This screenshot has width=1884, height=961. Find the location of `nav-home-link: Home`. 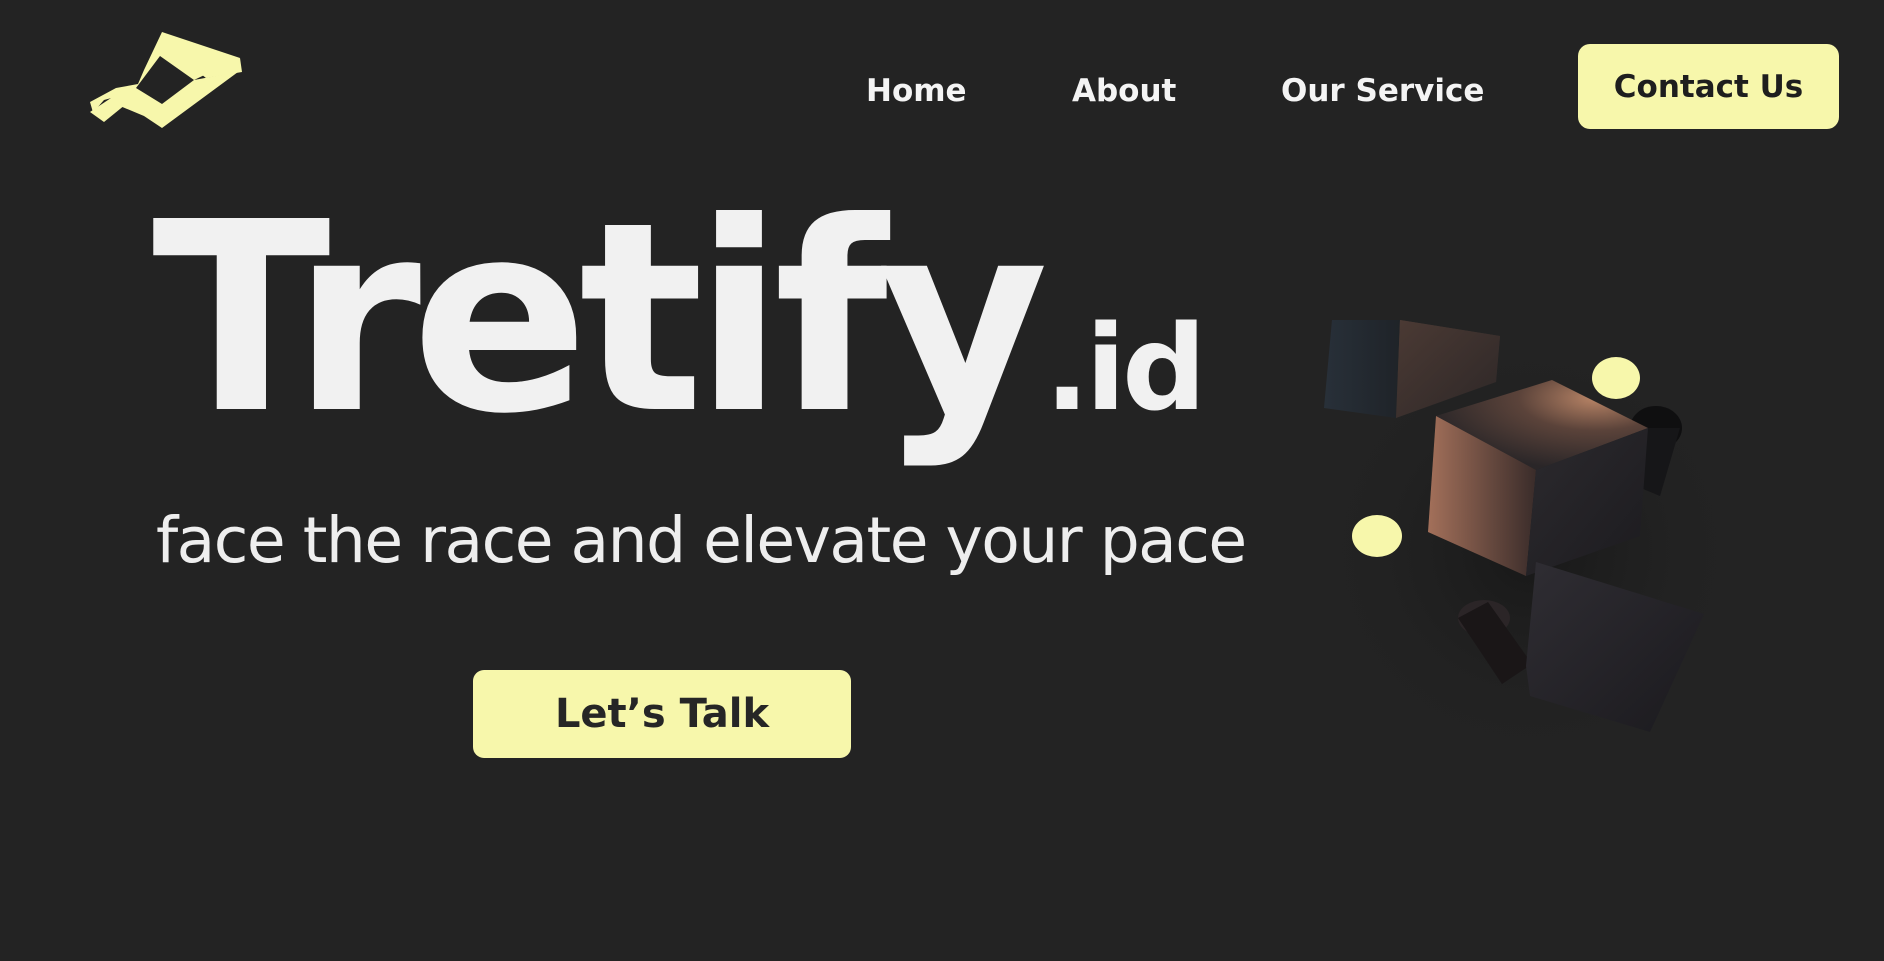

nav-home-link: Home is located at coordinates (916, 91).